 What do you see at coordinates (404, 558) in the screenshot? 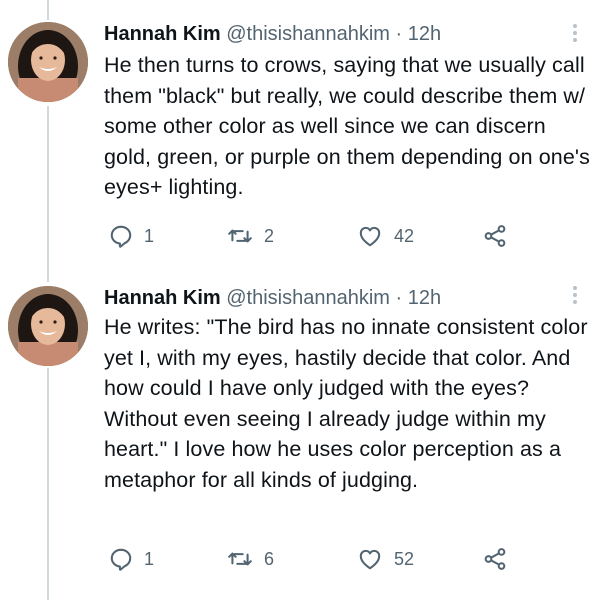
I see `like-count: 52` at bounding box center [404, 558].